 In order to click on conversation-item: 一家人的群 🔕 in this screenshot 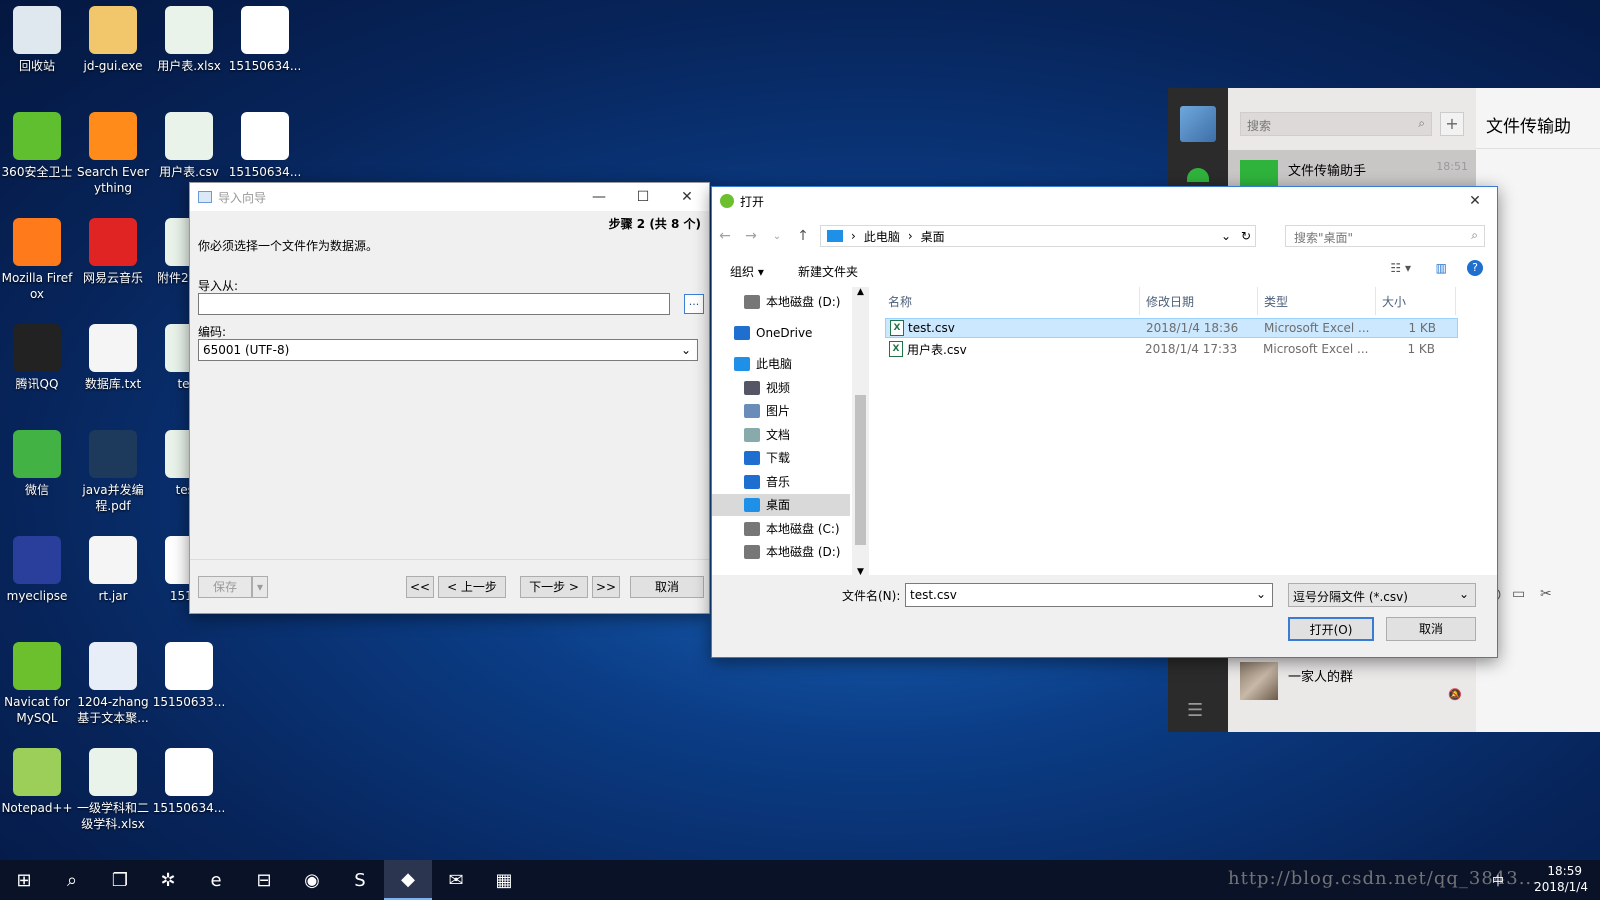, I will do `click(1352, 681)`.